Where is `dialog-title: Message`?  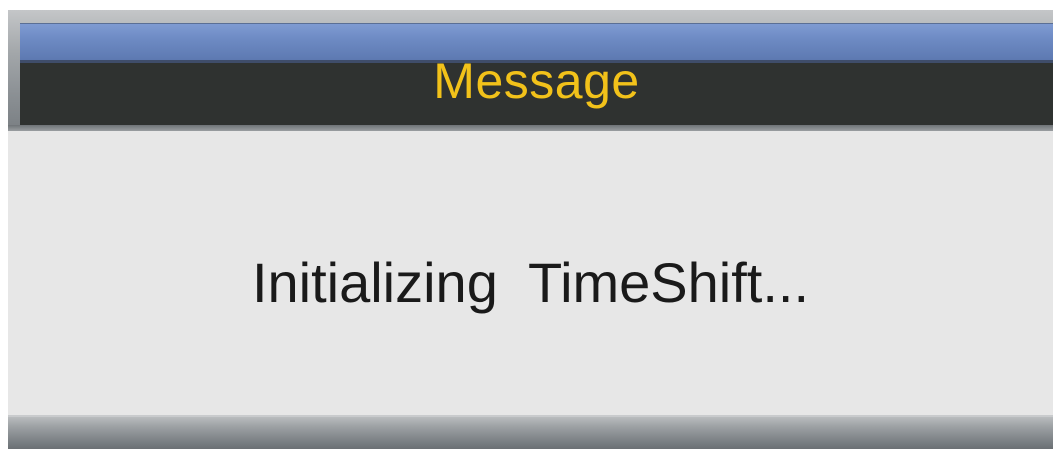
dialog-title: Message is located at coordinates (536, 81).